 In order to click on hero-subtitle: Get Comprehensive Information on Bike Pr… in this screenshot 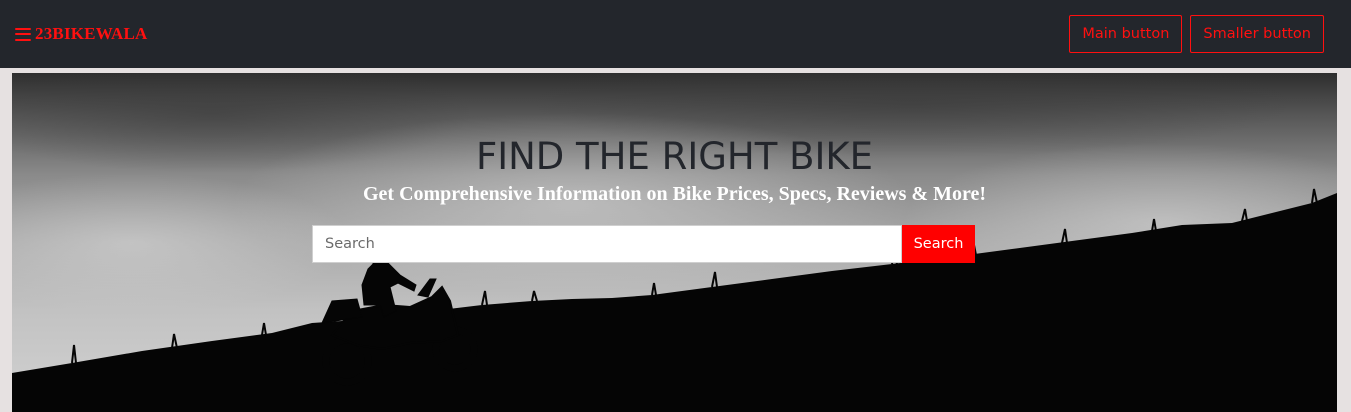, I will do `click(674, 194)`.